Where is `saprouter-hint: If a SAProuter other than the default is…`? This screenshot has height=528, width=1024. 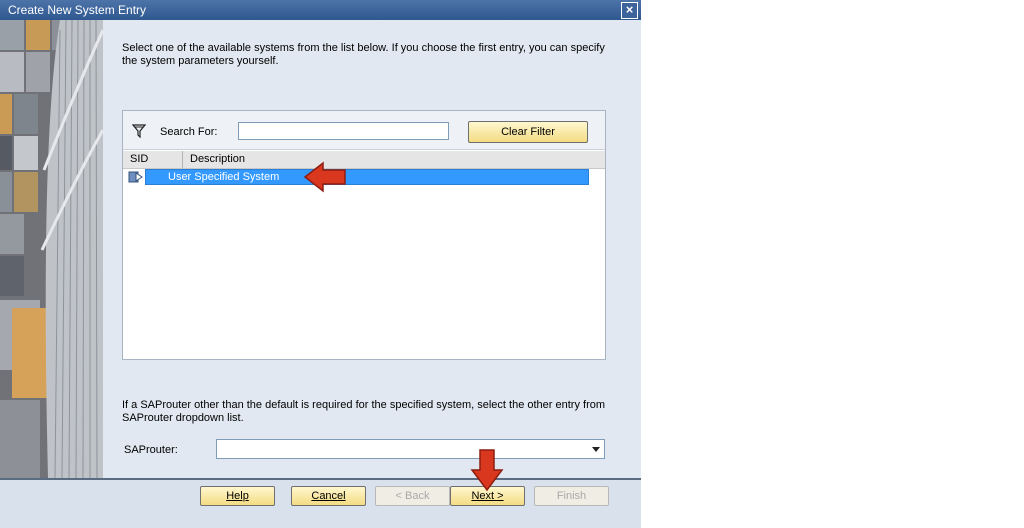
saprouter-hint: If a SAProuter other than the default is… is located at coordinates (364, 411).